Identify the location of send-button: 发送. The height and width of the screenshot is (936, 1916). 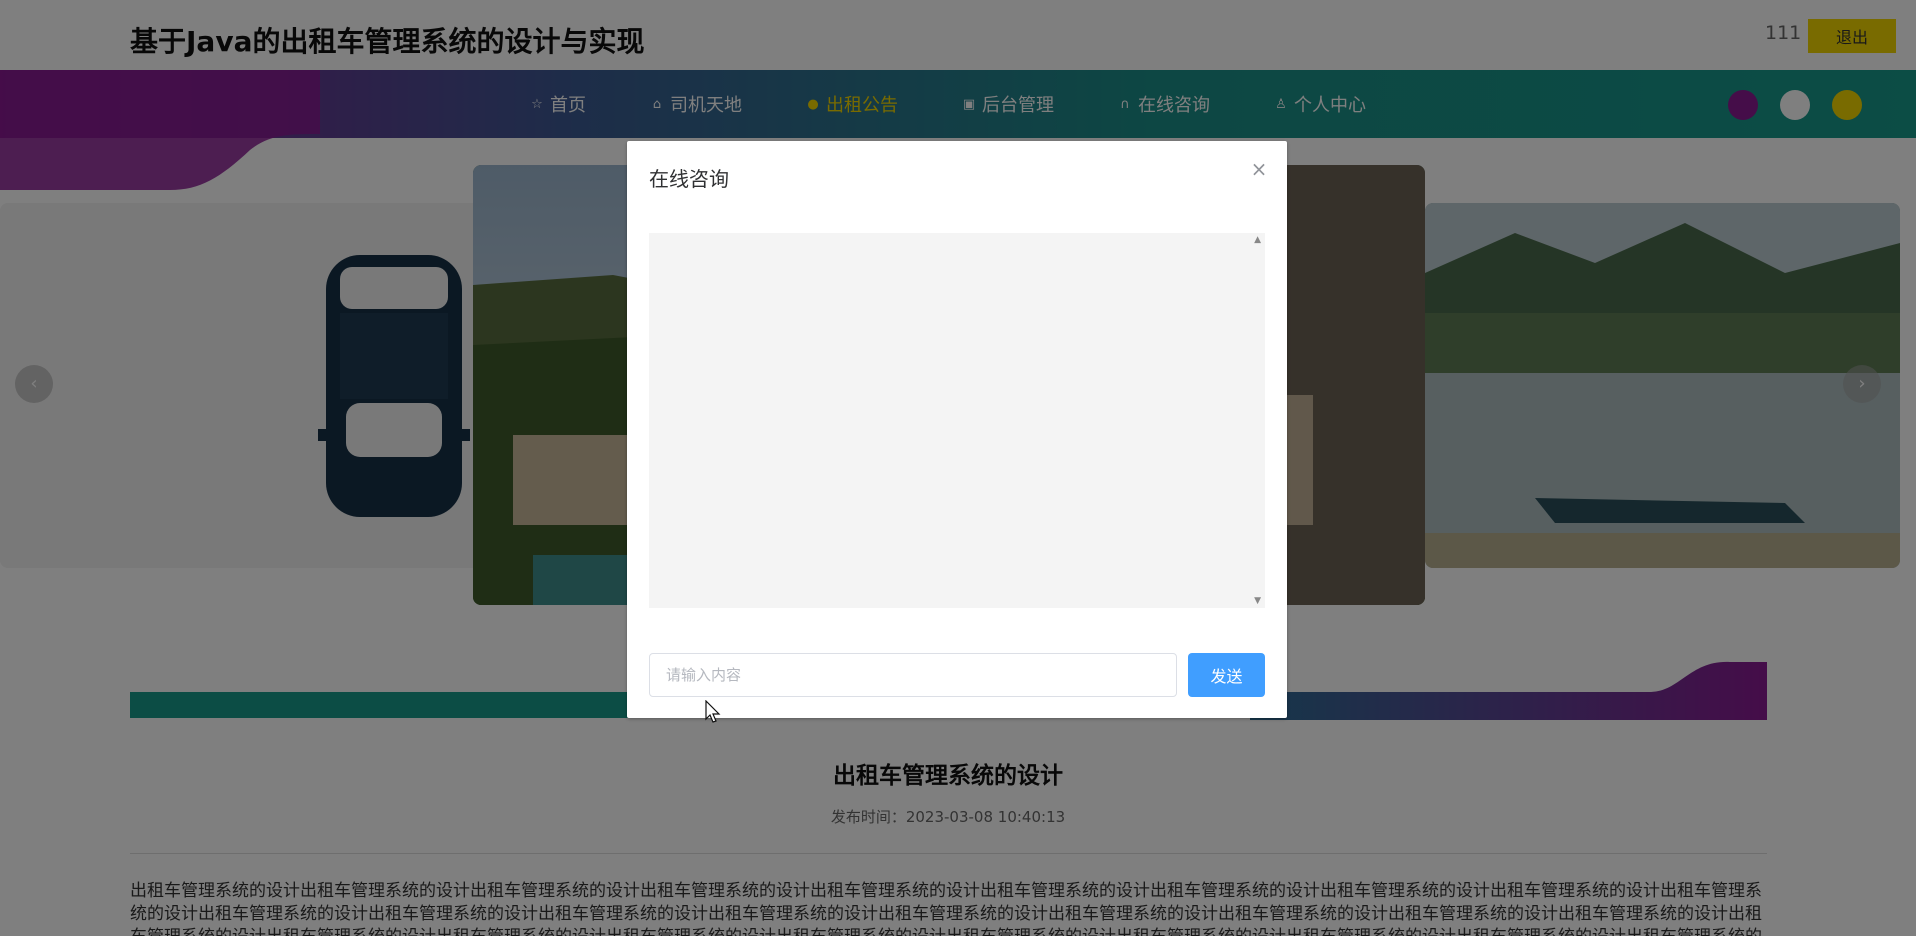
(1226, 675).